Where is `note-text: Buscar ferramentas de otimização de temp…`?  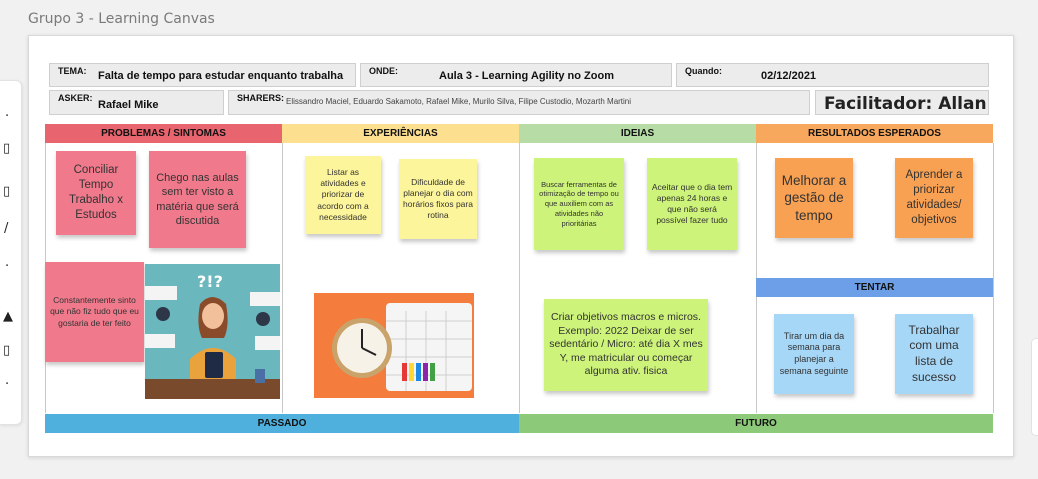
note-text: Buscar ferramentas de otimização de temp… is located at coordinates (579, 203).